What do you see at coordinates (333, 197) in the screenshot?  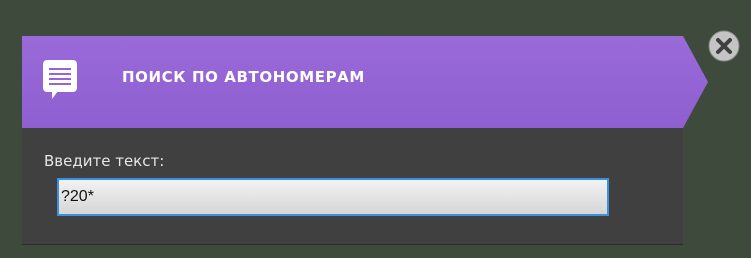 I see `search-input` at bounding box center [333, 197].